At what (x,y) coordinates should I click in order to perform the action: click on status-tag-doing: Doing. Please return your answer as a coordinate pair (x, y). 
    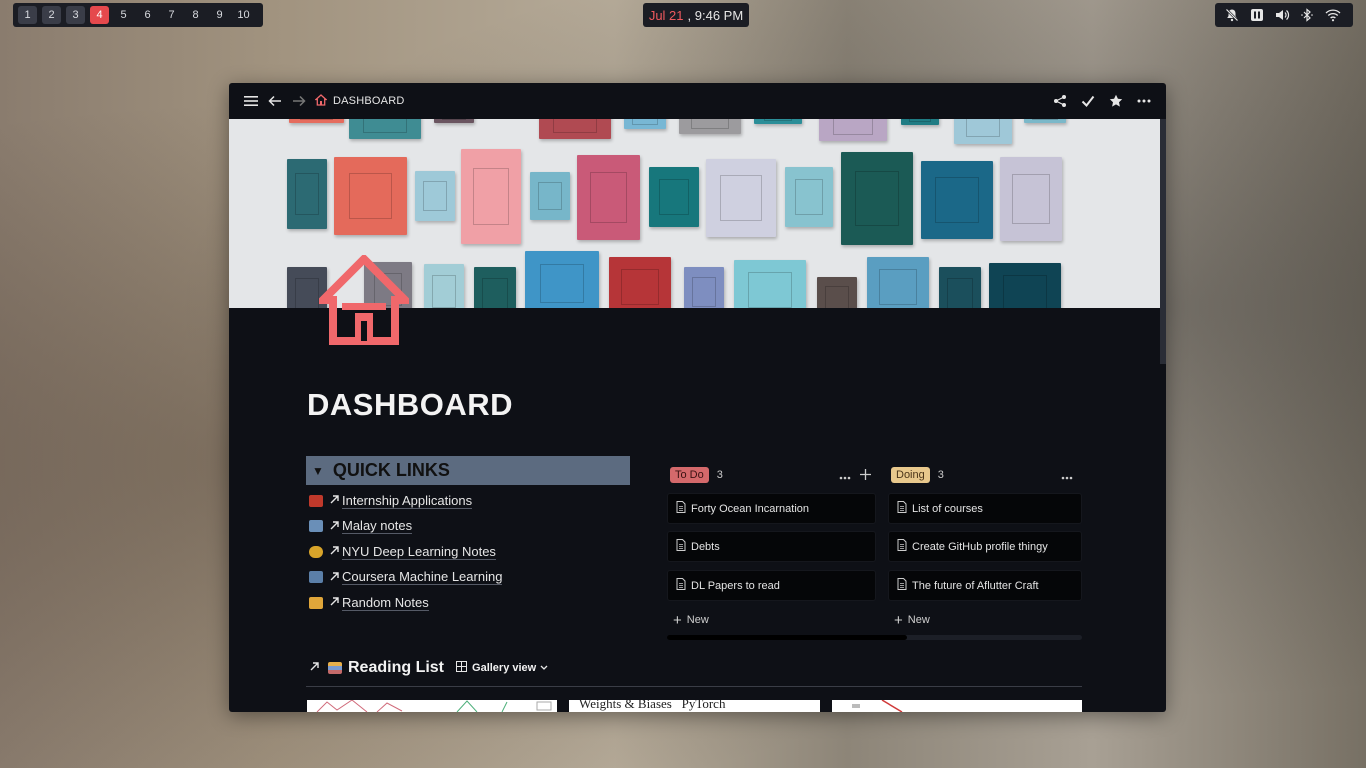
    Looking at the image, I should click on (910, 475).